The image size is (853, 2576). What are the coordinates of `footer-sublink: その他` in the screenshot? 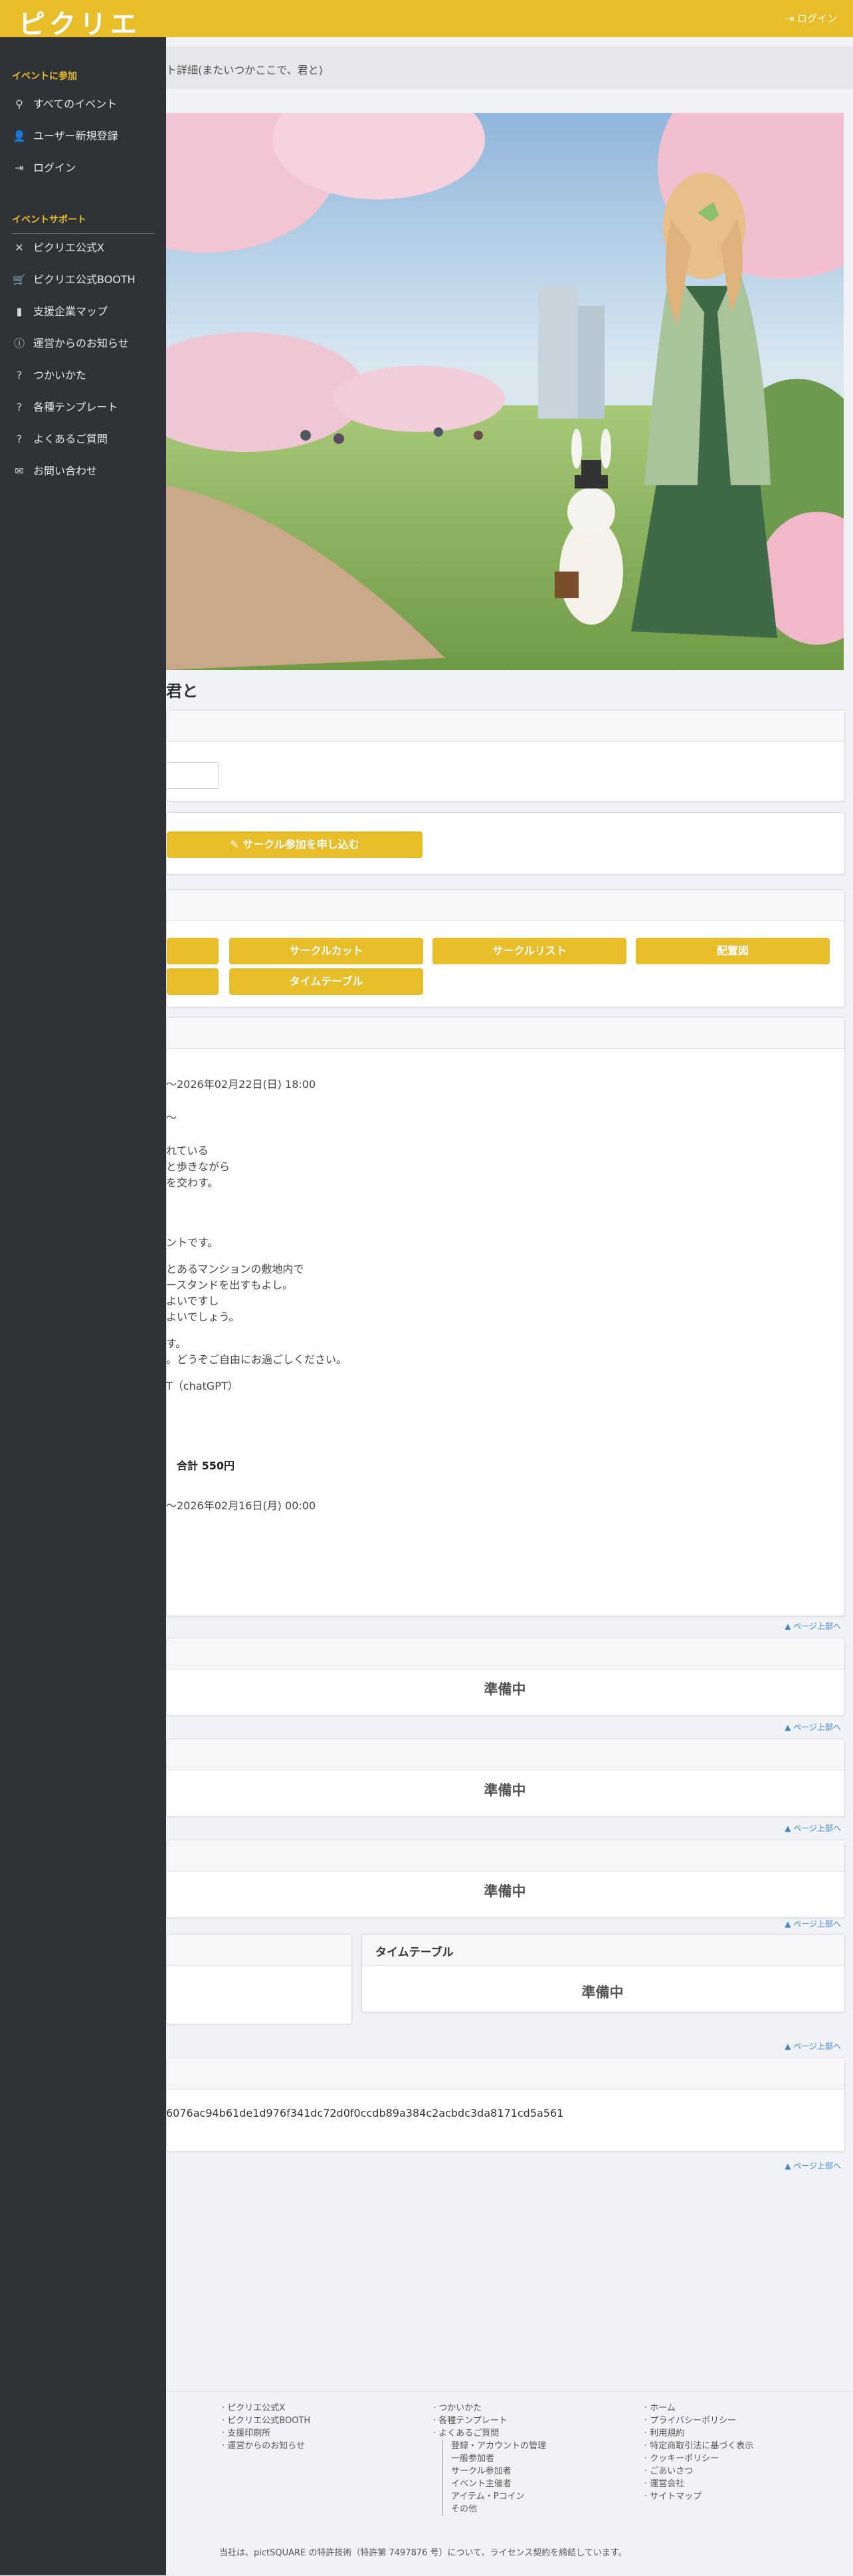 It's located at (499, 2509).